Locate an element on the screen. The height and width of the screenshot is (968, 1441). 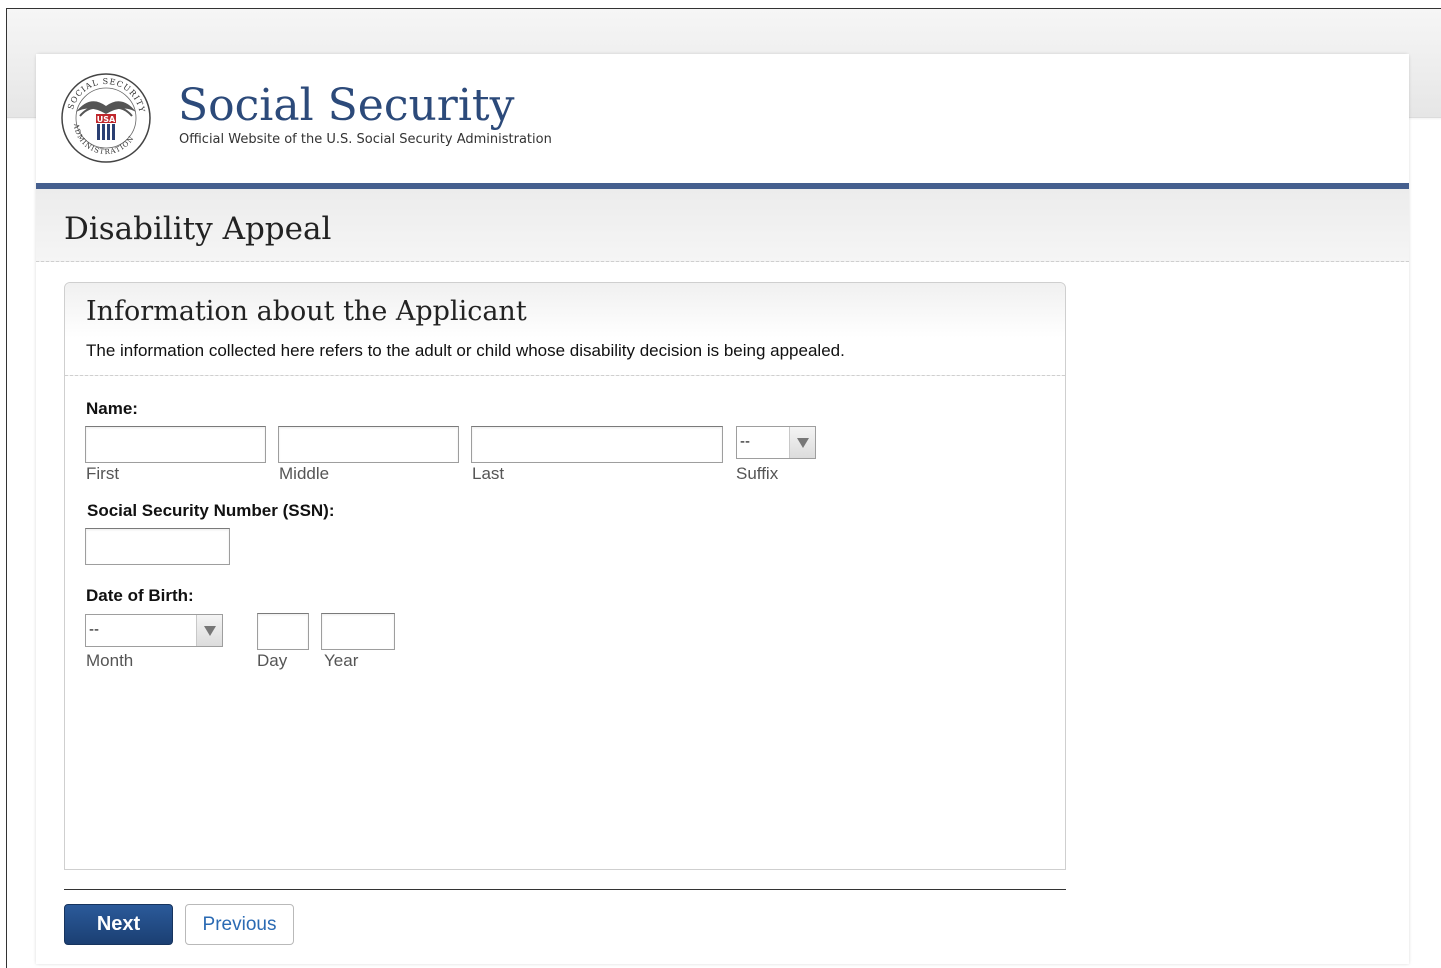
footer-divider is located at coordinates (565, 889).